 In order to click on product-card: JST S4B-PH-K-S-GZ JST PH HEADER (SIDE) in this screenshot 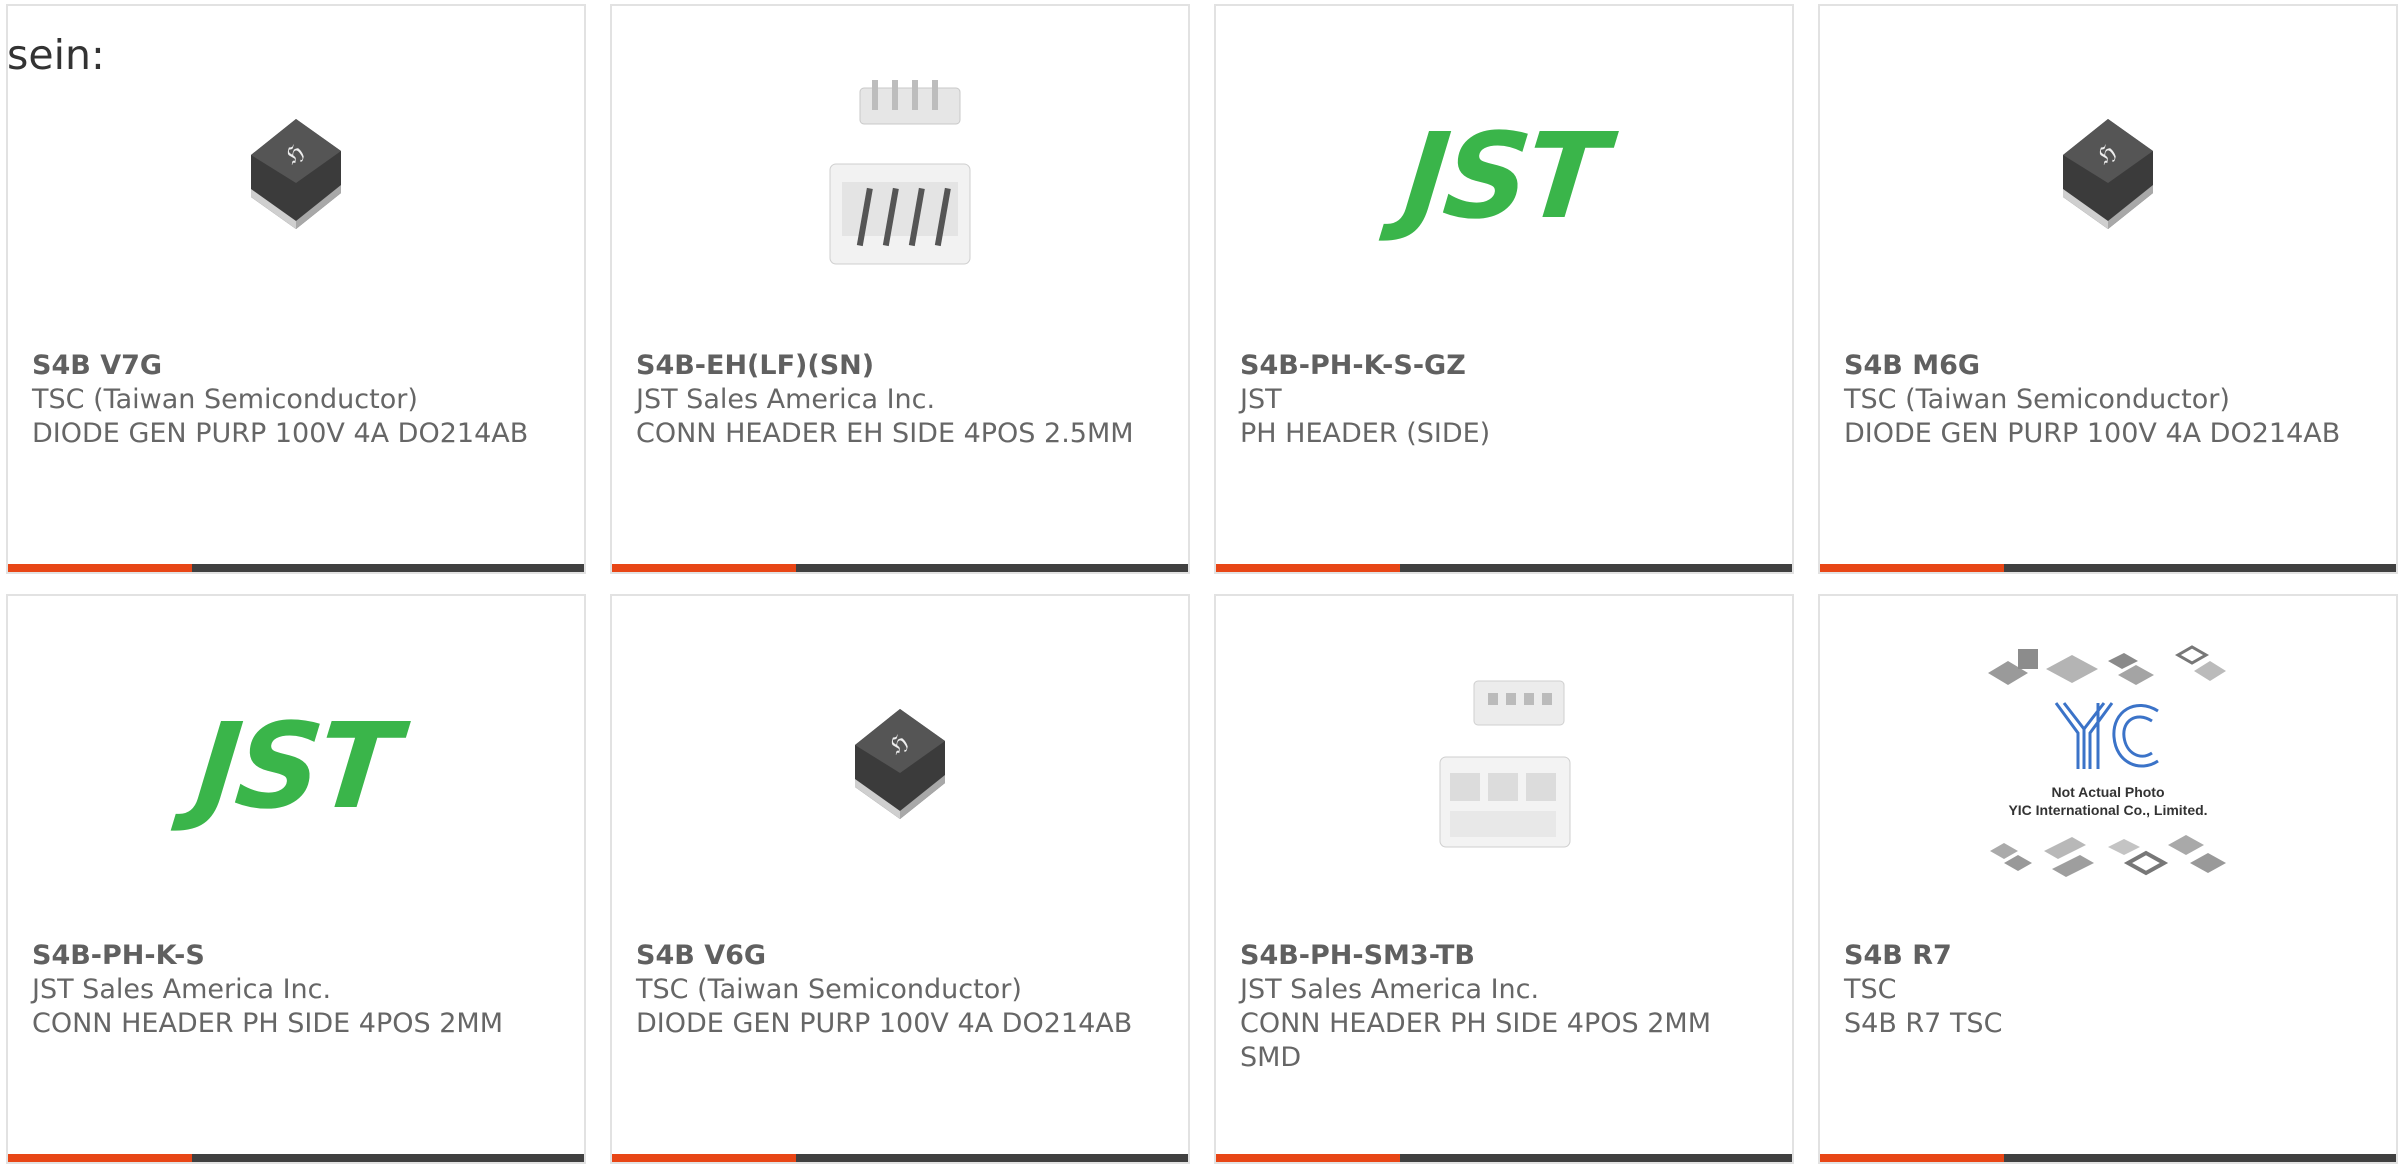, I will do `click(1504, 289)`.